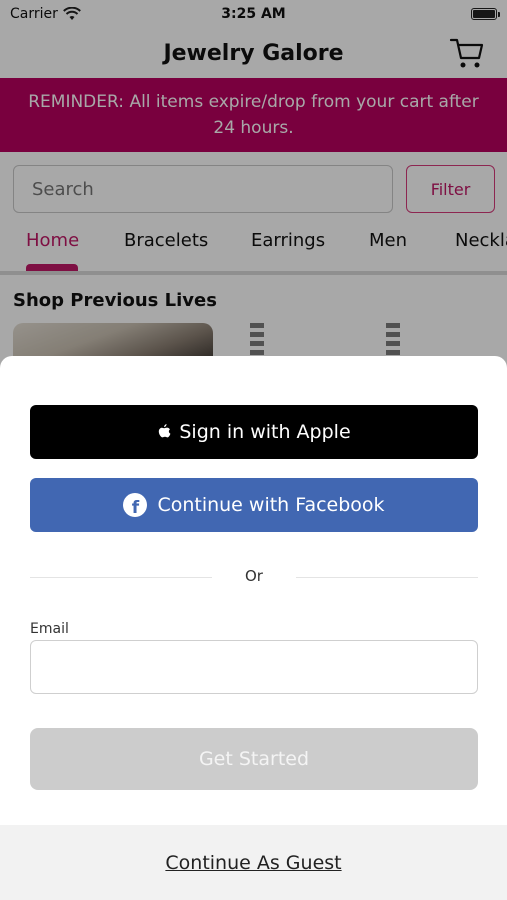  I want to click on facebook-icon: f, so click(135, 505).